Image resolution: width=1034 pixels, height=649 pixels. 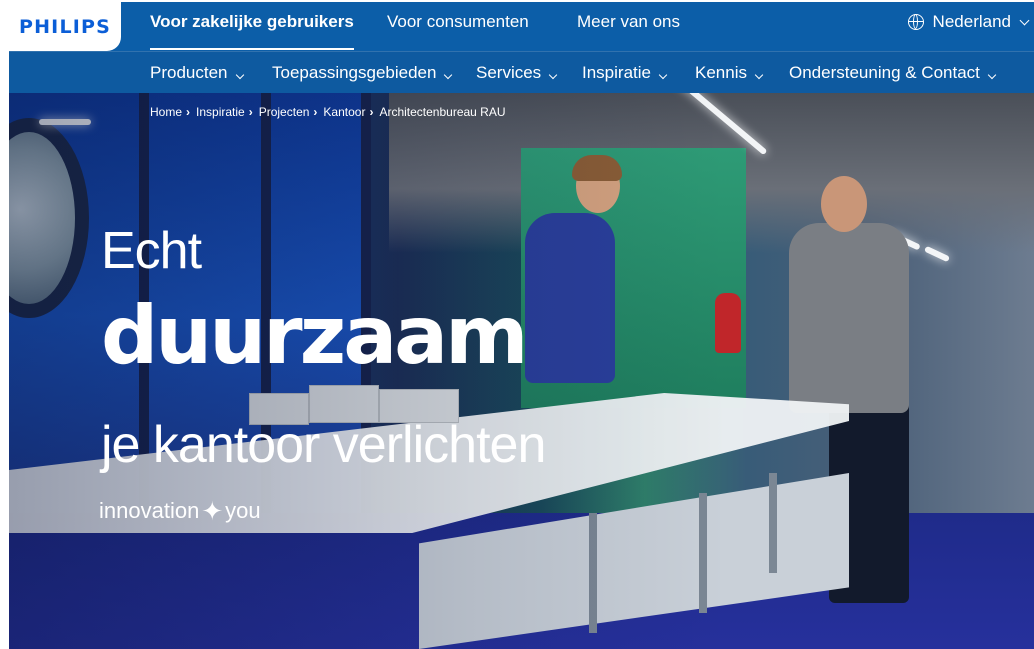 I want to click on philips-logo: PHILIPS, so click(x=65, y=26).